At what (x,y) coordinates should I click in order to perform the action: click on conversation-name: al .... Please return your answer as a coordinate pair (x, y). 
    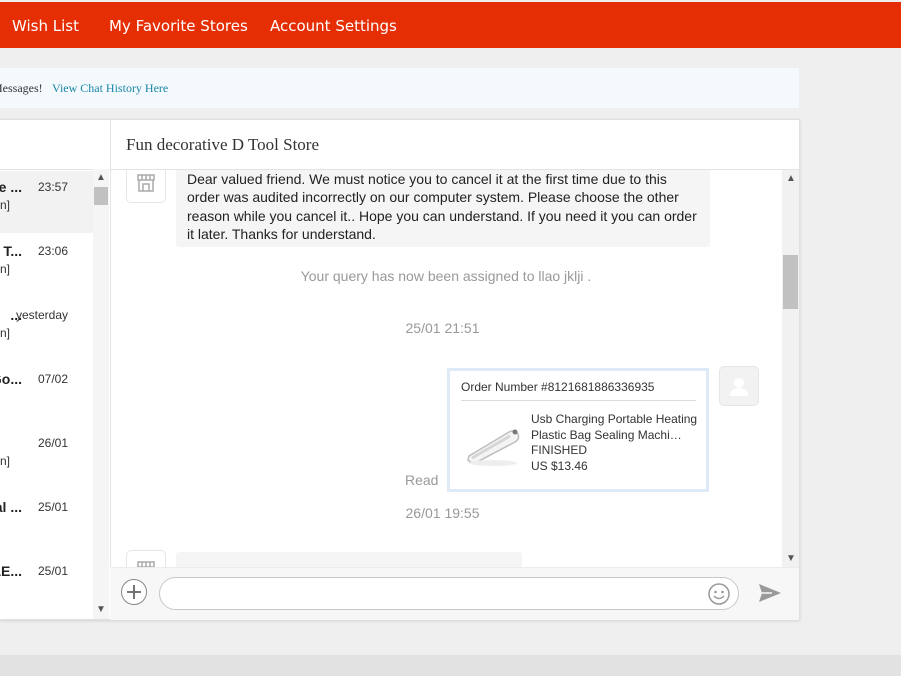
    Looking at the image, I should click on (11, 507).